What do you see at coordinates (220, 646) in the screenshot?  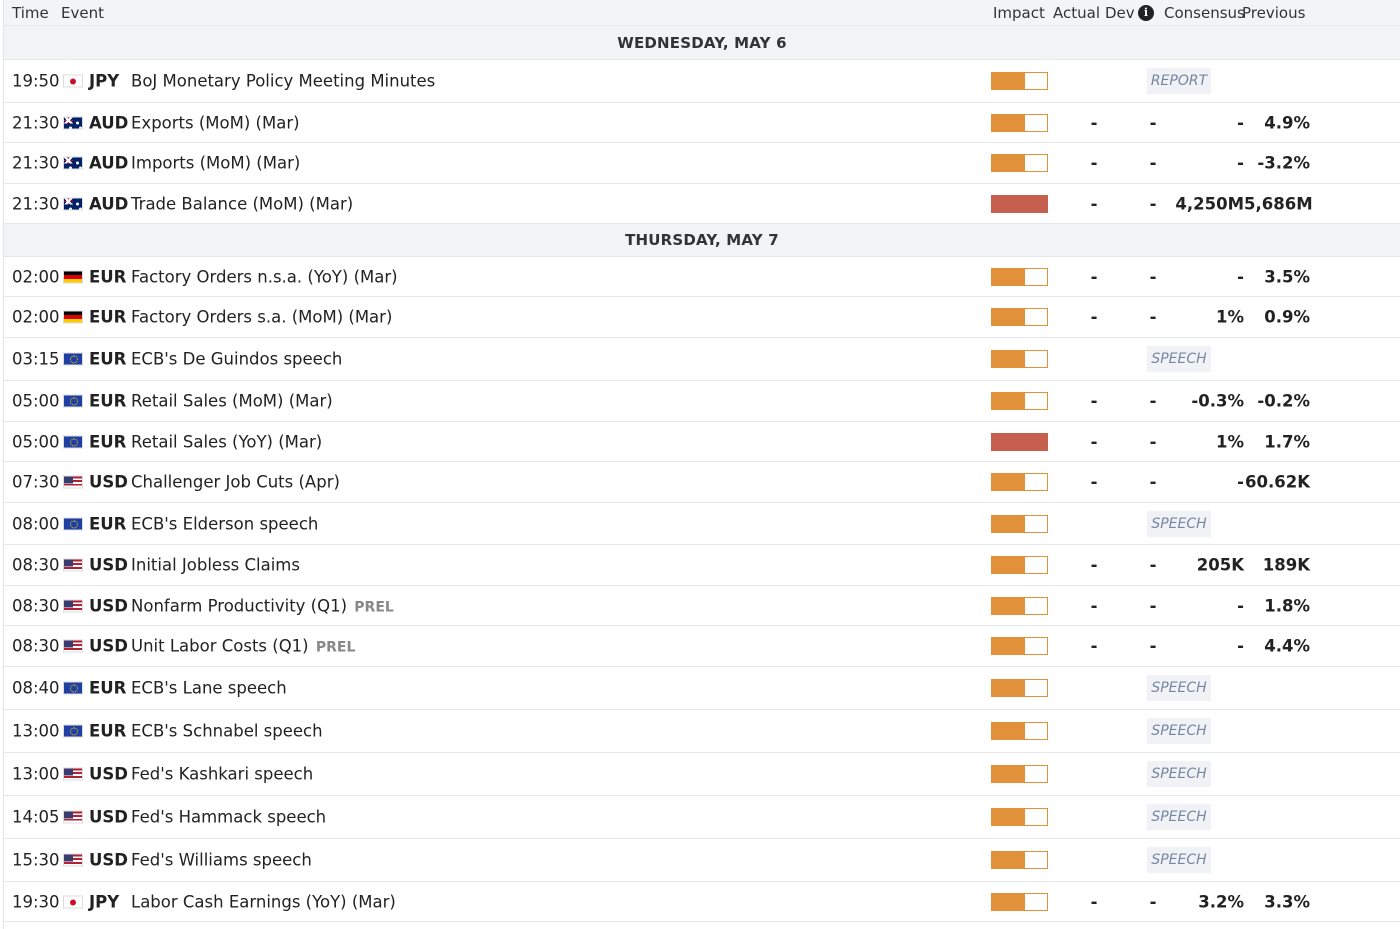 I see `event-name-text: Unit Labor Costs (Q1)` at bounding box center [220, 646].